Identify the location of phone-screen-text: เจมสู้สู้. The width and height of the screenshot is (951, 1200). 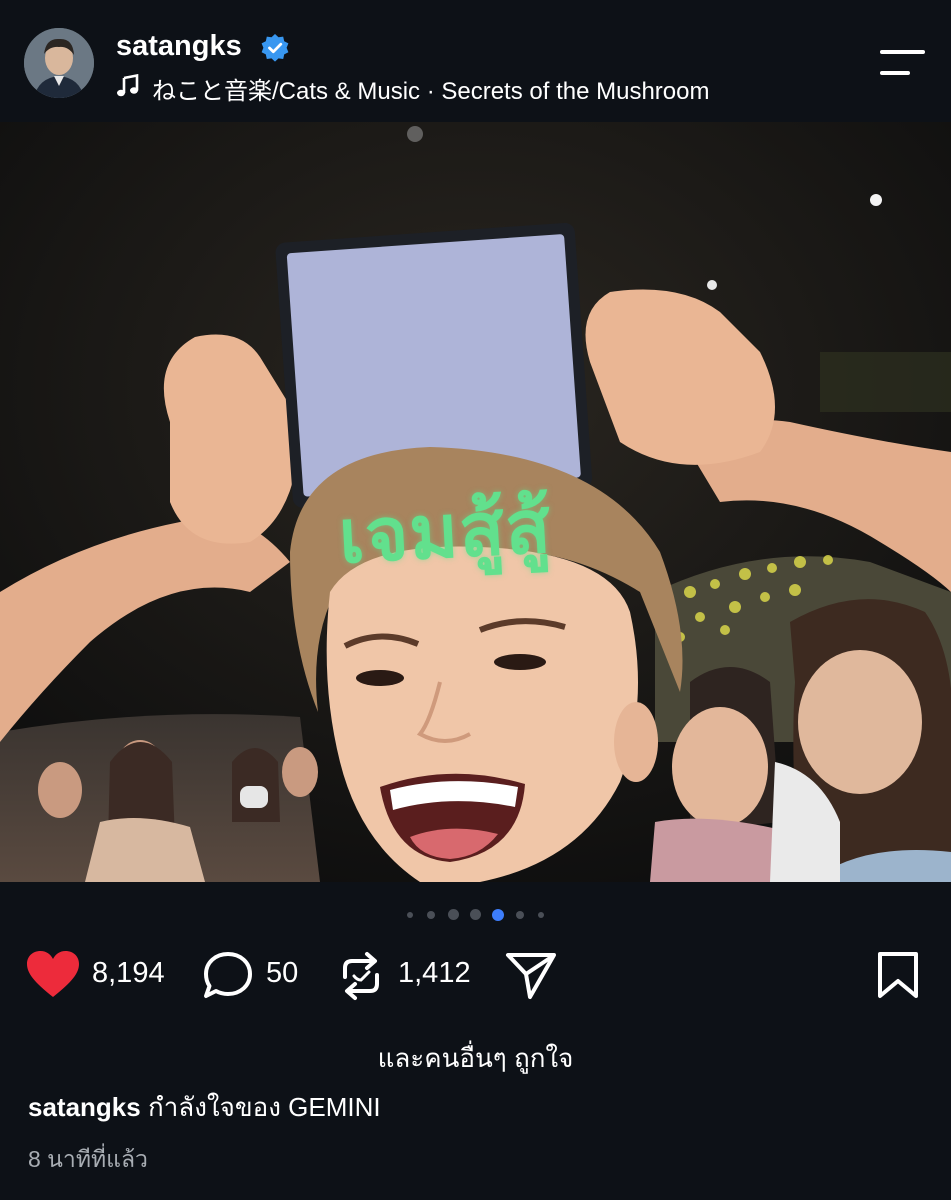
(445, 531).